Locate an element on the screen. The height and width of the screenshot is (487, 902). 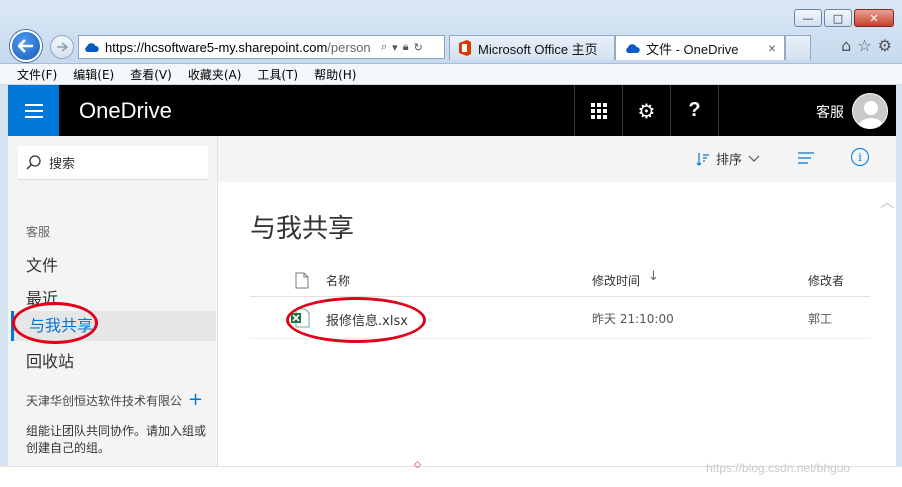
sort-descending-icon: ↓ is located at coordinates (653, 276).